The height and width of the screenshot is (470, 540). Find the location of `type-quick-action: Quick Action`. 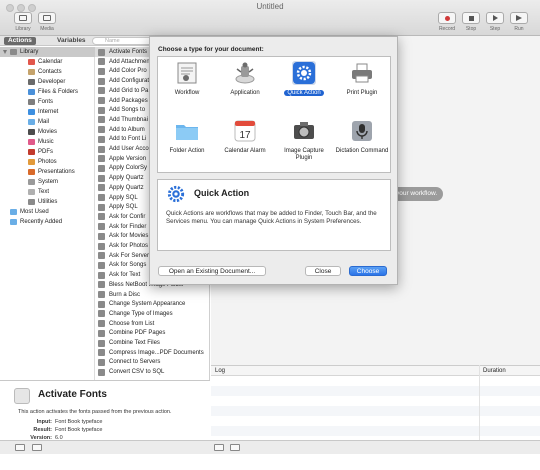

type-quick-action: Quick Action is located at coordinates (304, 86).